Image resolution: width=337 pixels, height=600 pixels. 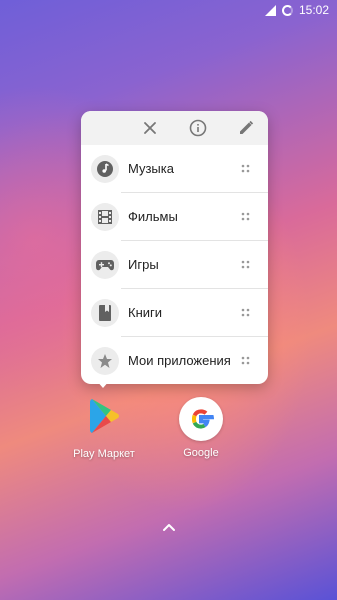 I want to click on battery-icon, so click(x=287, y=10).